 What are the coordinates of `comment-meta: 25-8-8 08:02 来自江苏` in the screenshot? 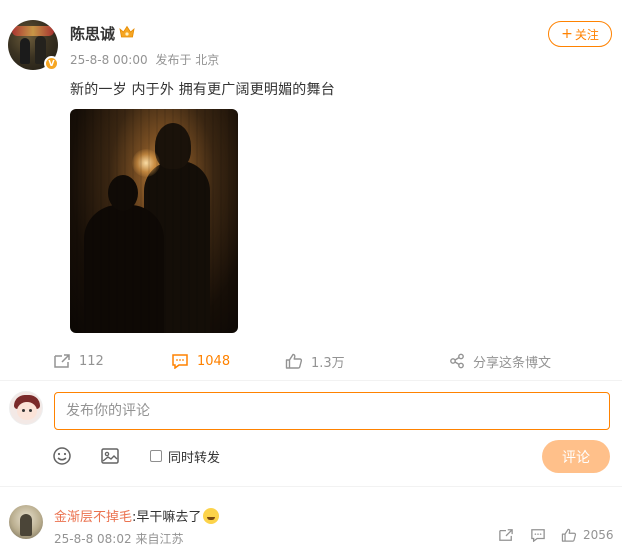 It's located at (118, 538).